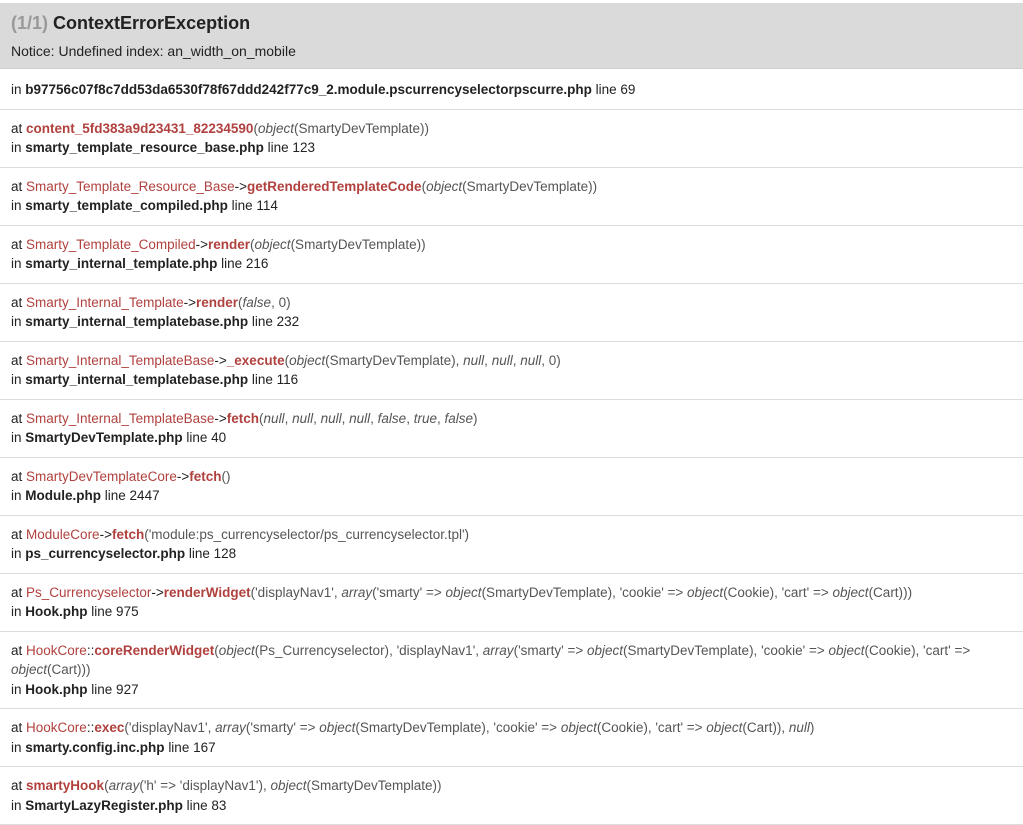 The image size is (1023, 825). I want to click on frame-location: in Hook.php line 927, so click(512, 690).